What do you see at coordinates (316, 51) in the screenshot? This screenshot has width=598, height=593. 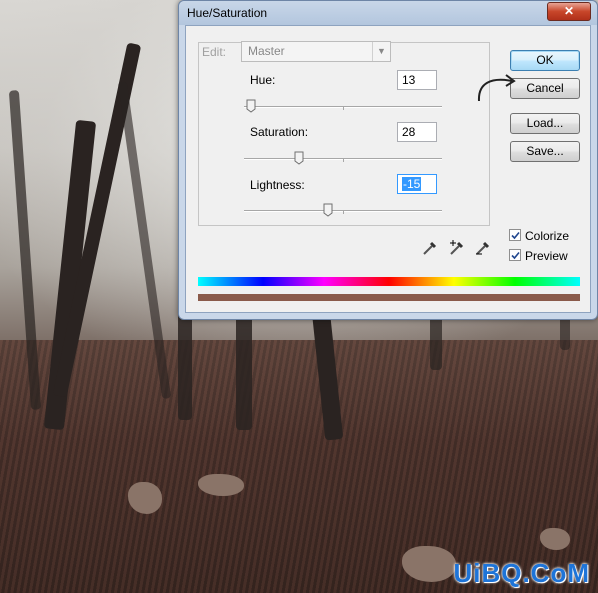 I see `edit-channel-select: Master ▼` at bounding box center [316, 51].